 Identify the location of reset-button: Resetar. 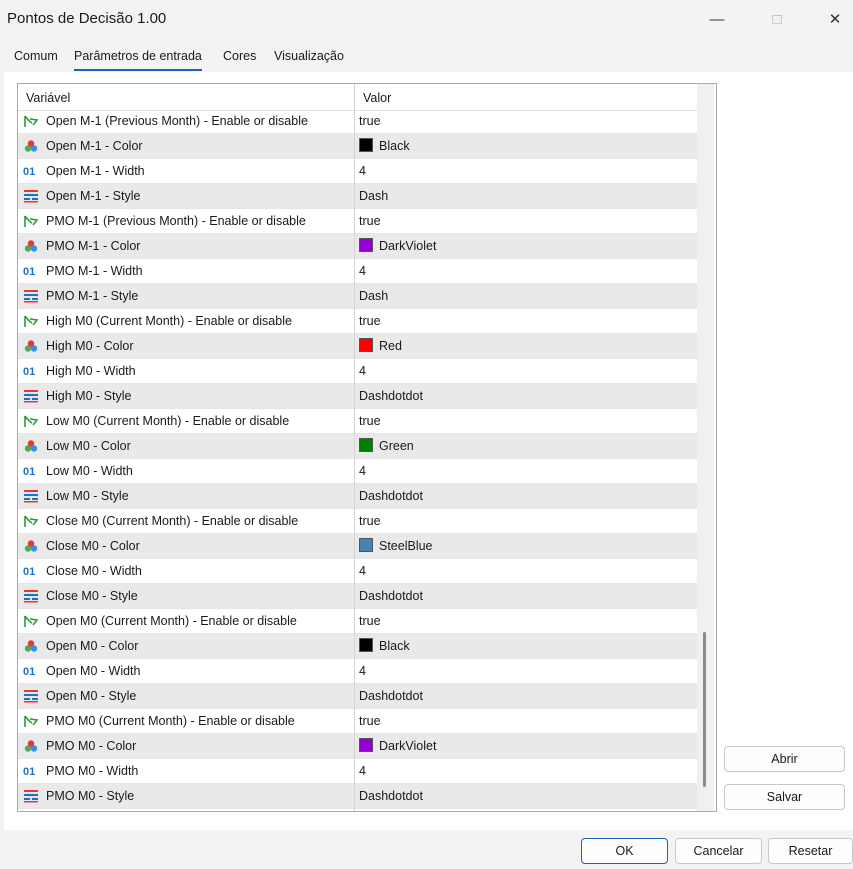
(810, 851).